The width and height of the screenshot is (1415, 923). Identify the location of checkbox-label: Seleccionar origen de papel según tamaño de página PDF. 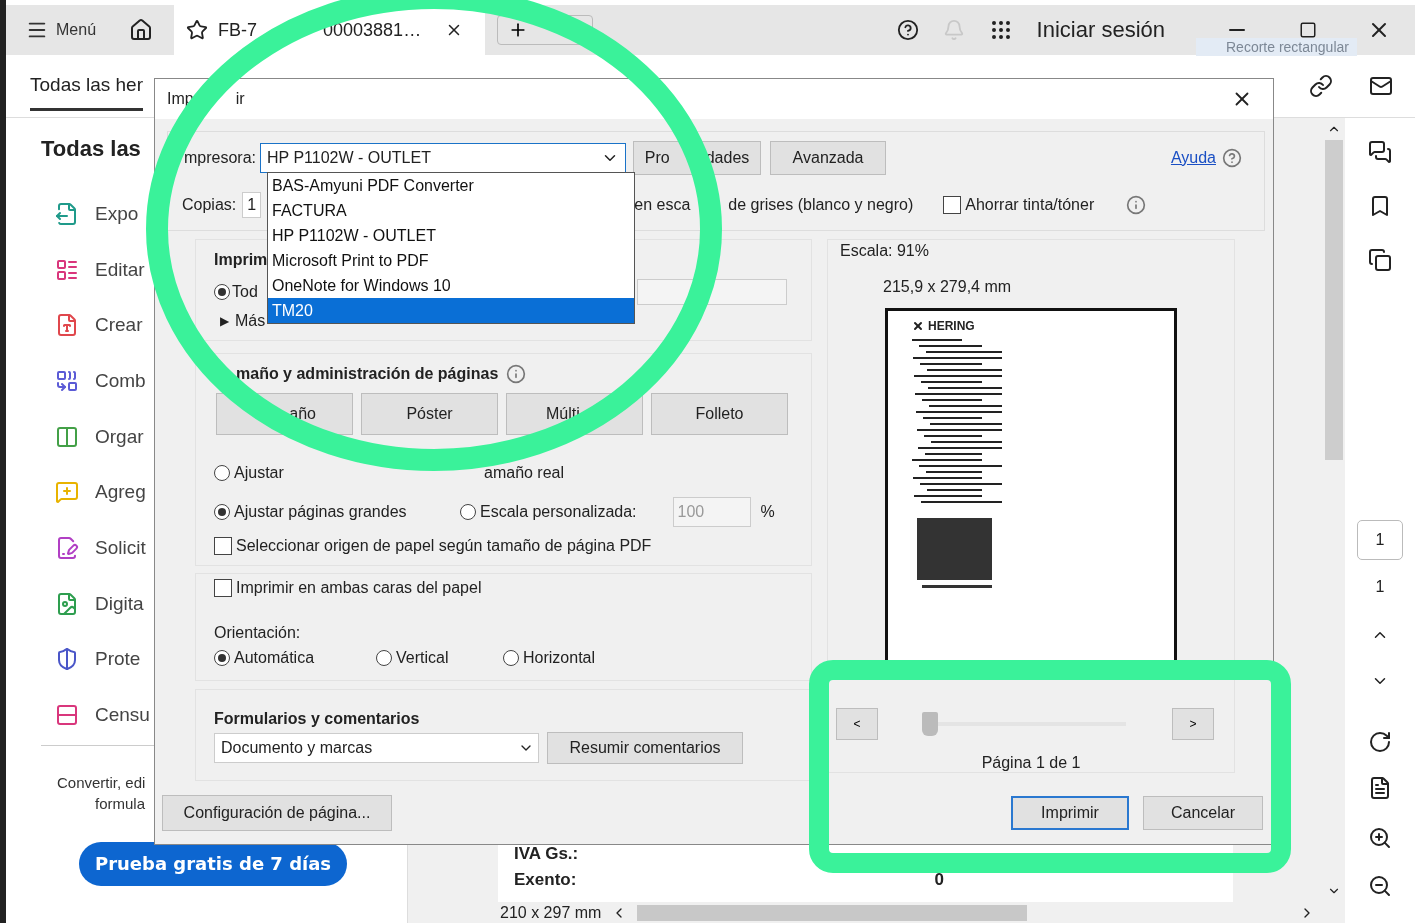
(444, 546).